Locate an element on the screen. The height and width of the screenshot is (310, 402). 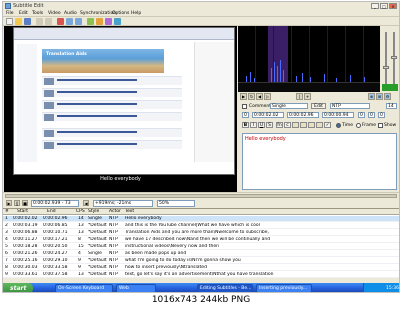
step-back-icon: ◀ is located at coordinates (86, 203).